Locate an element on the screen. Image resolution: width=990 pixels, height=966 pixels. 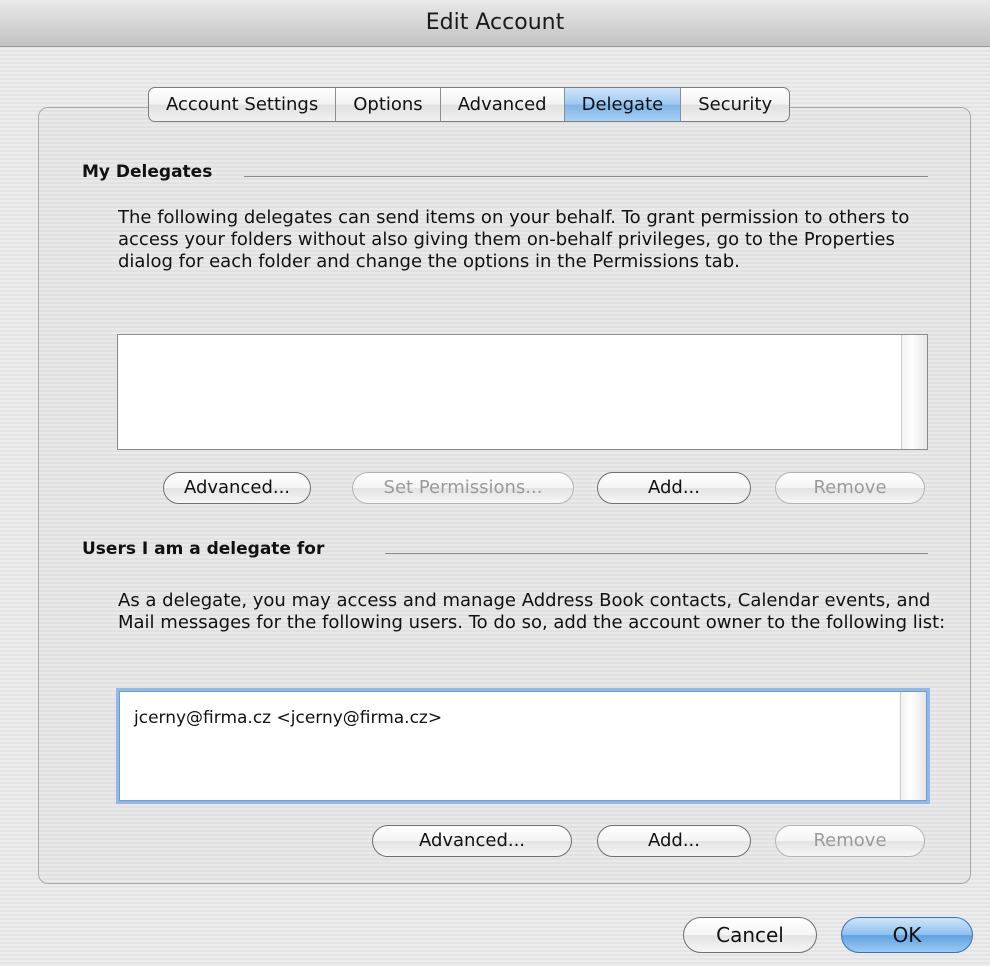
delegate-for-list: jcerny@firma.cz <jcerny@firma.cz> is located at coordinates (523, 746).